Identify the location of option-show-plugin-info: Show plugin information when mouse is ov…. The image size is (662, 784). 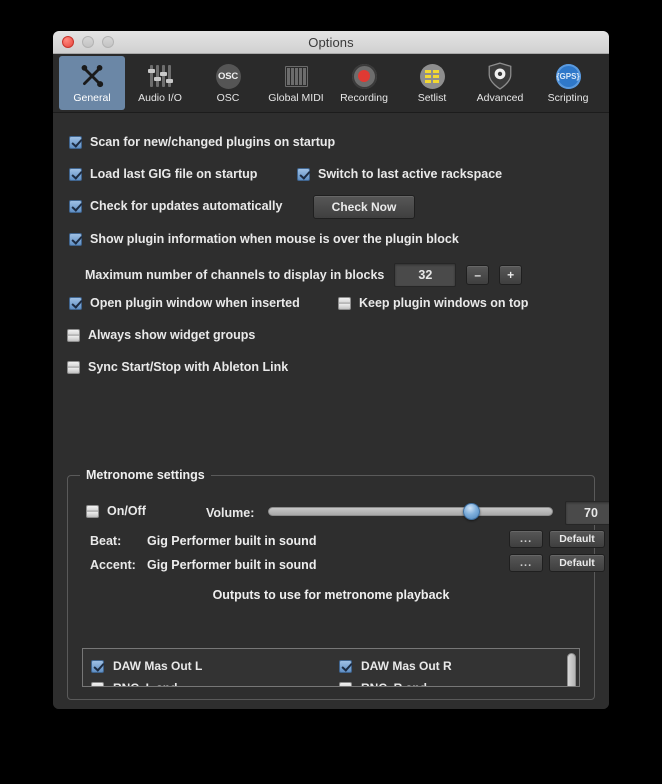
(264, 239).